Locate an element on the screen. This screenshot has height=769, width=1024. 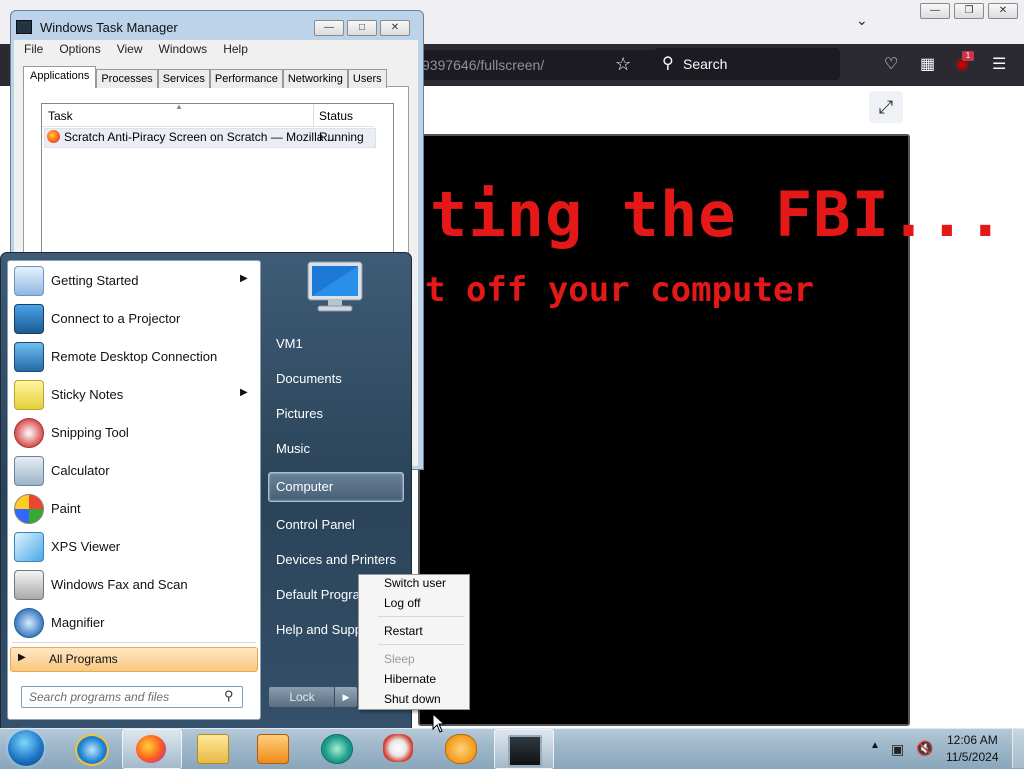
taskbar-media-player is located at coordinates (273, 748).